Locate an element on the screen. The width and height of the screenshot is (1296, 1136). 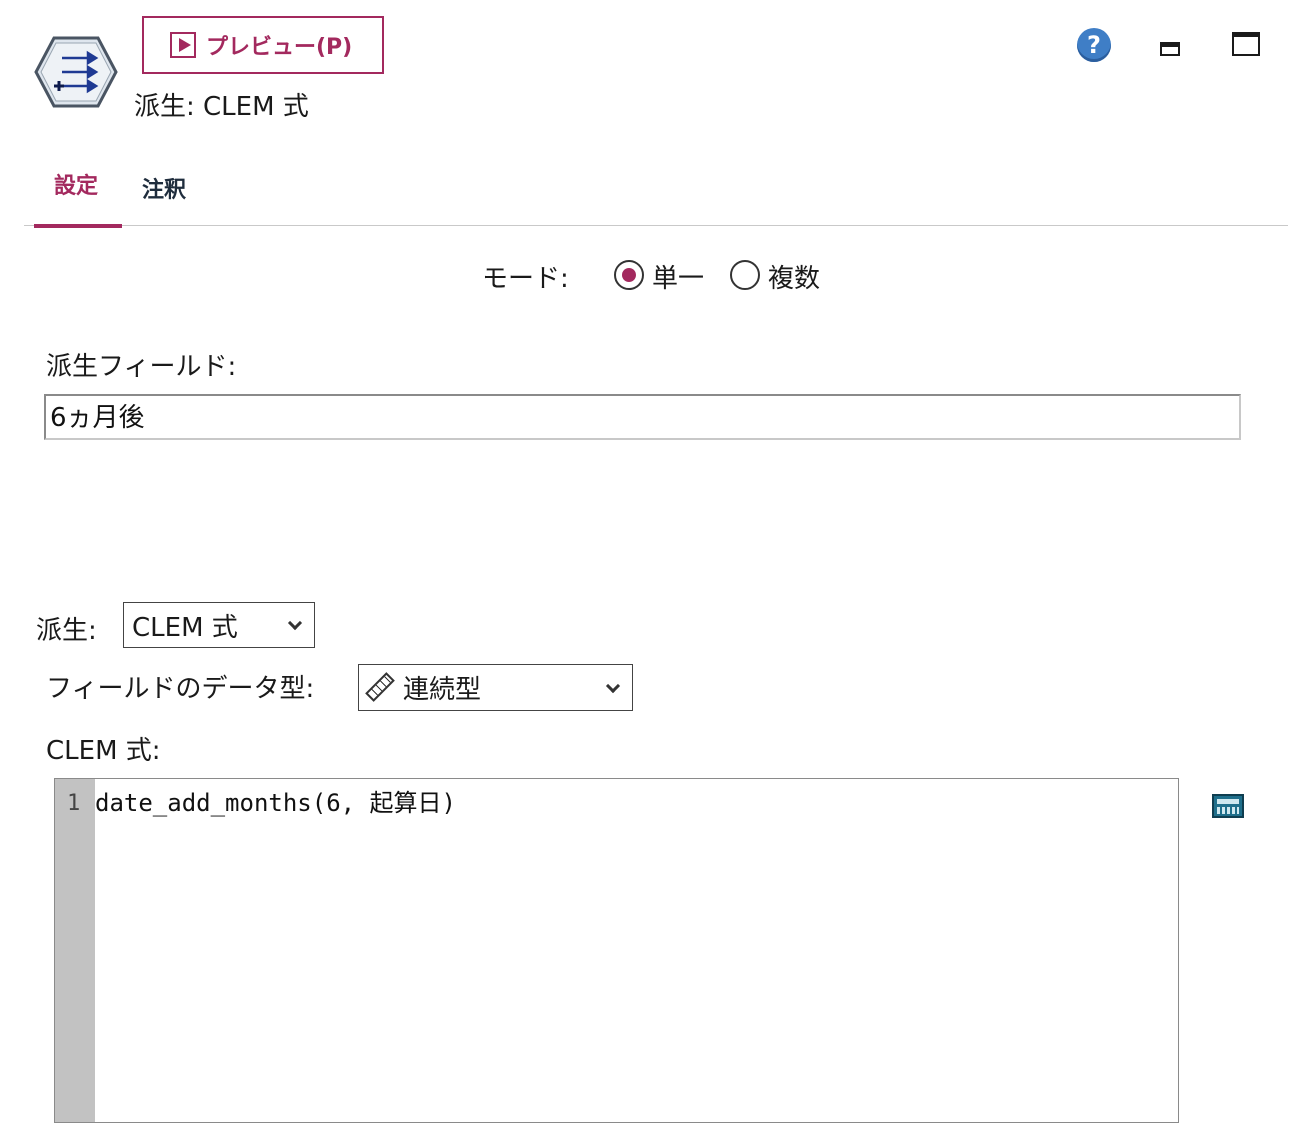
derive-as-value: CLEM 式 is located at coordinates (185, 627).